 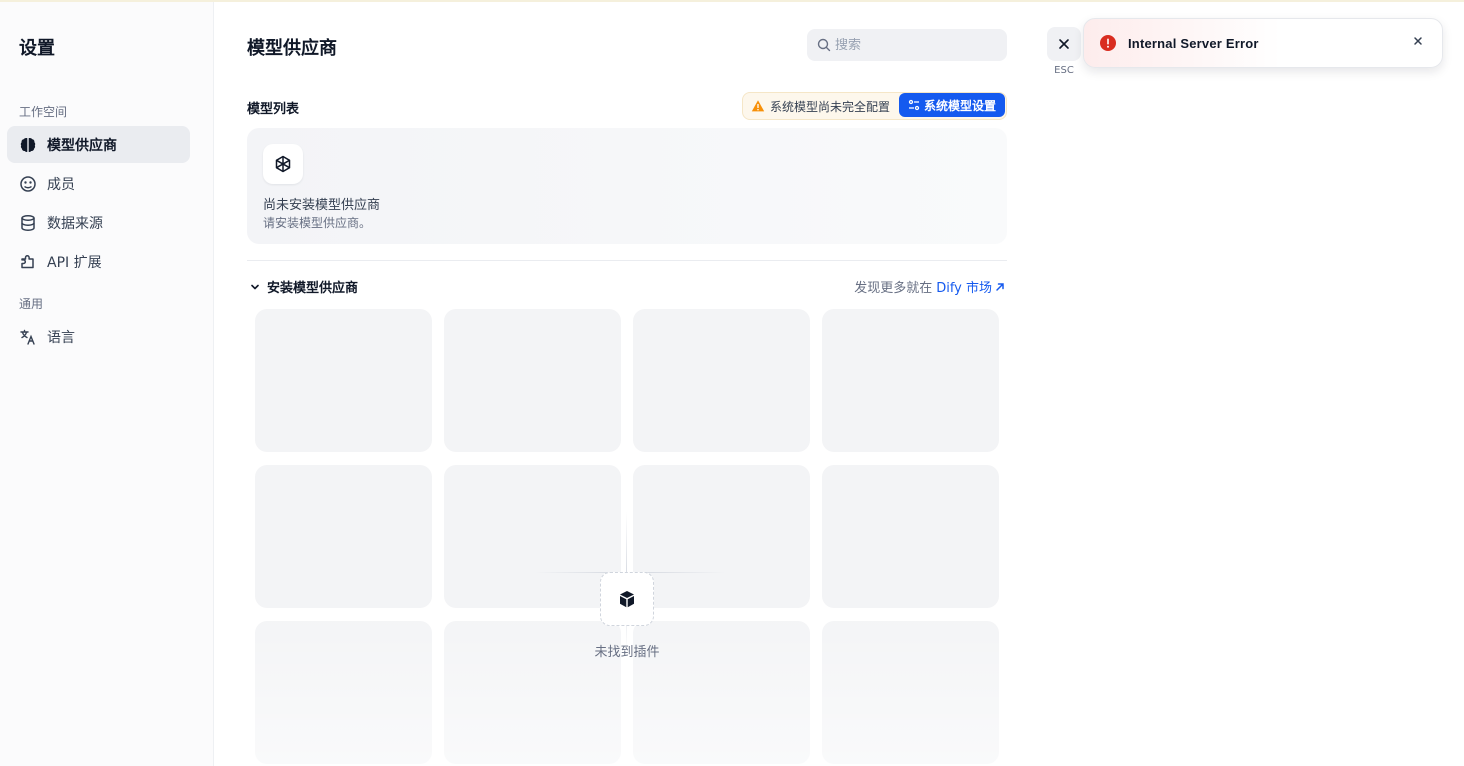 What do you see at coordinates (1193, 43) in the screenshot?
I see `toast-message: Internal Server Error` at bounding box center [1193, 43].